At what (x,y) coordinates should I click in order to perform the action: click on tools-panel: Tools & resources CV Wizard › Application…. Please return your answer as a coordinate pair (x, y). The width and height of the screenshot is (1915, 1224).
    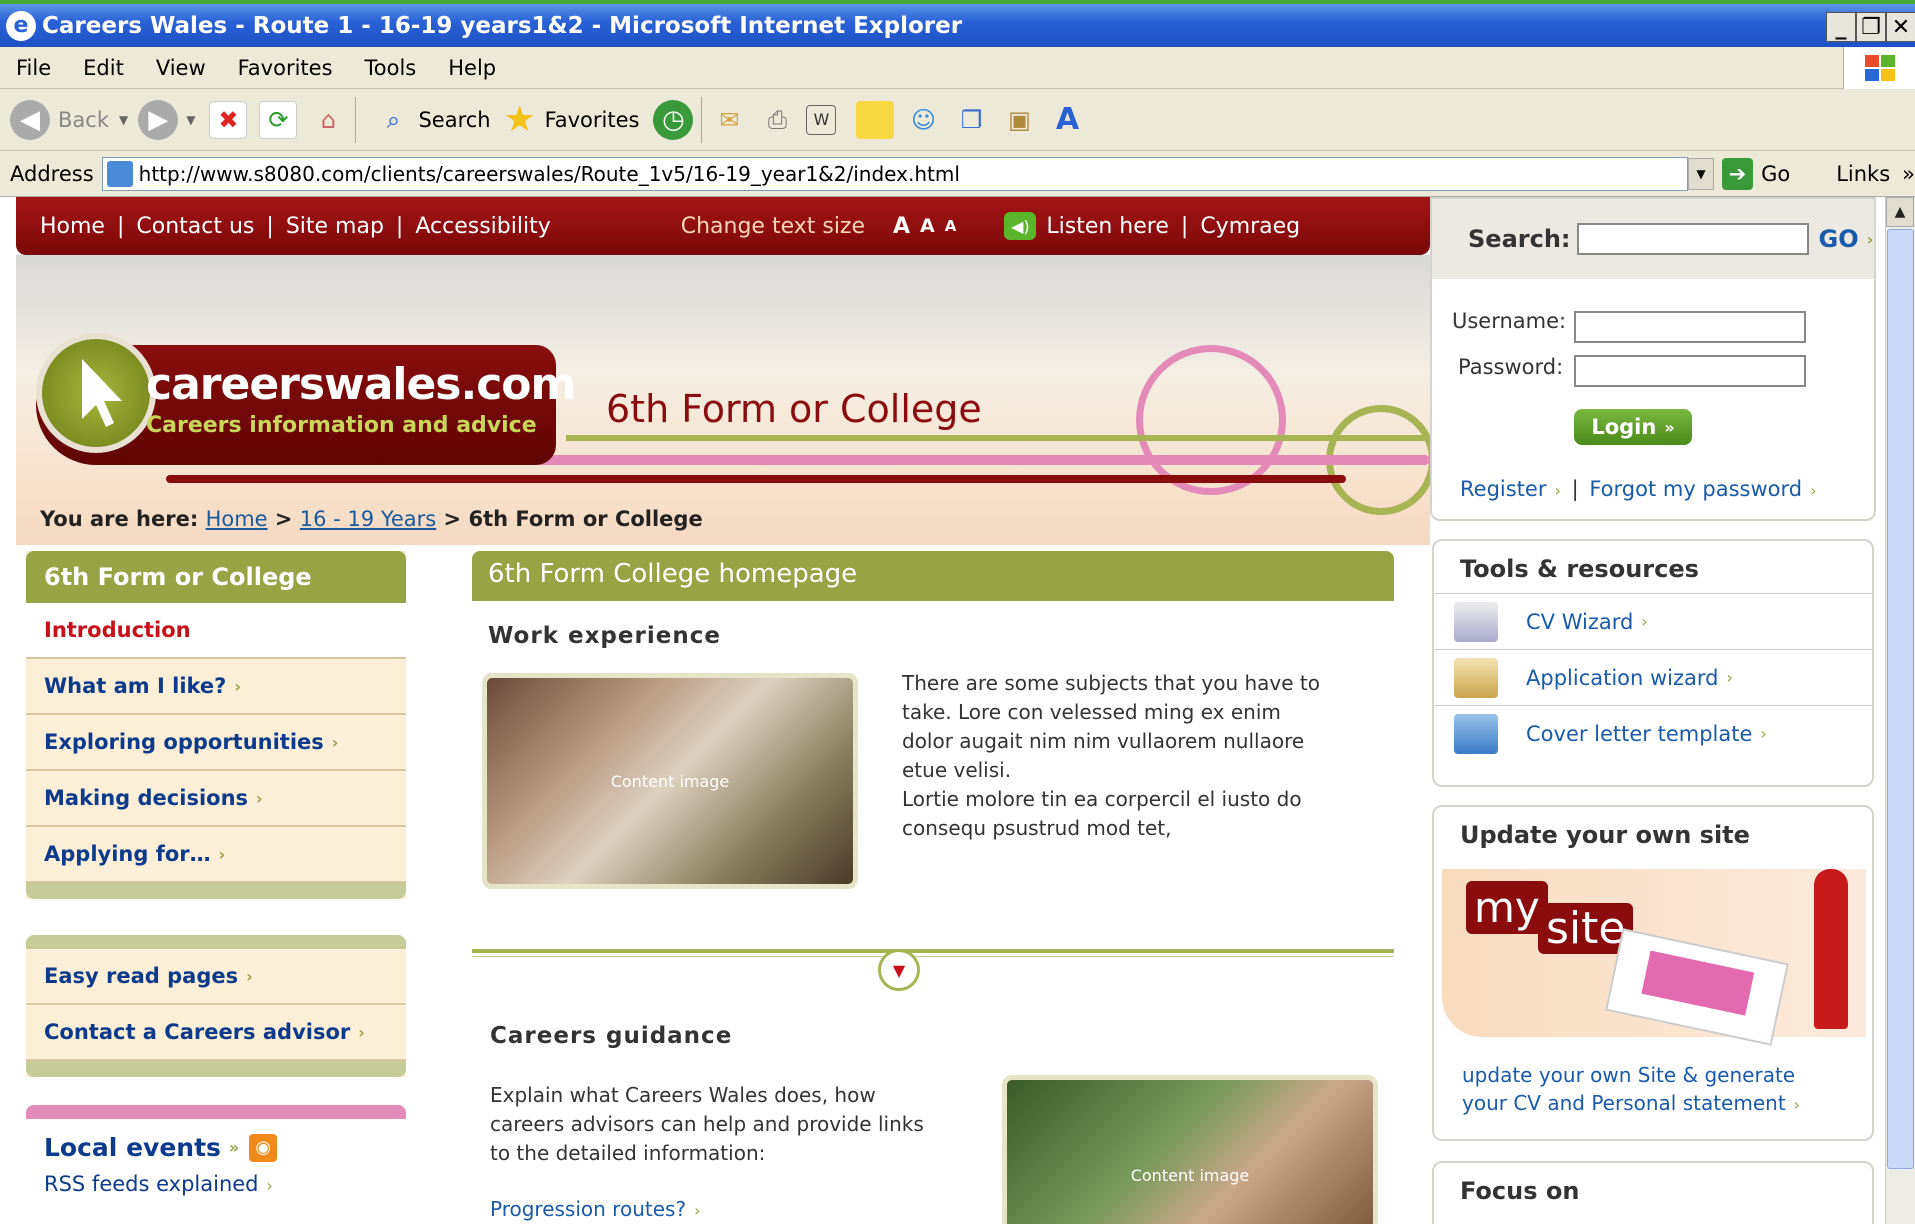
    Looking at the image, I should click on (1653, 663).